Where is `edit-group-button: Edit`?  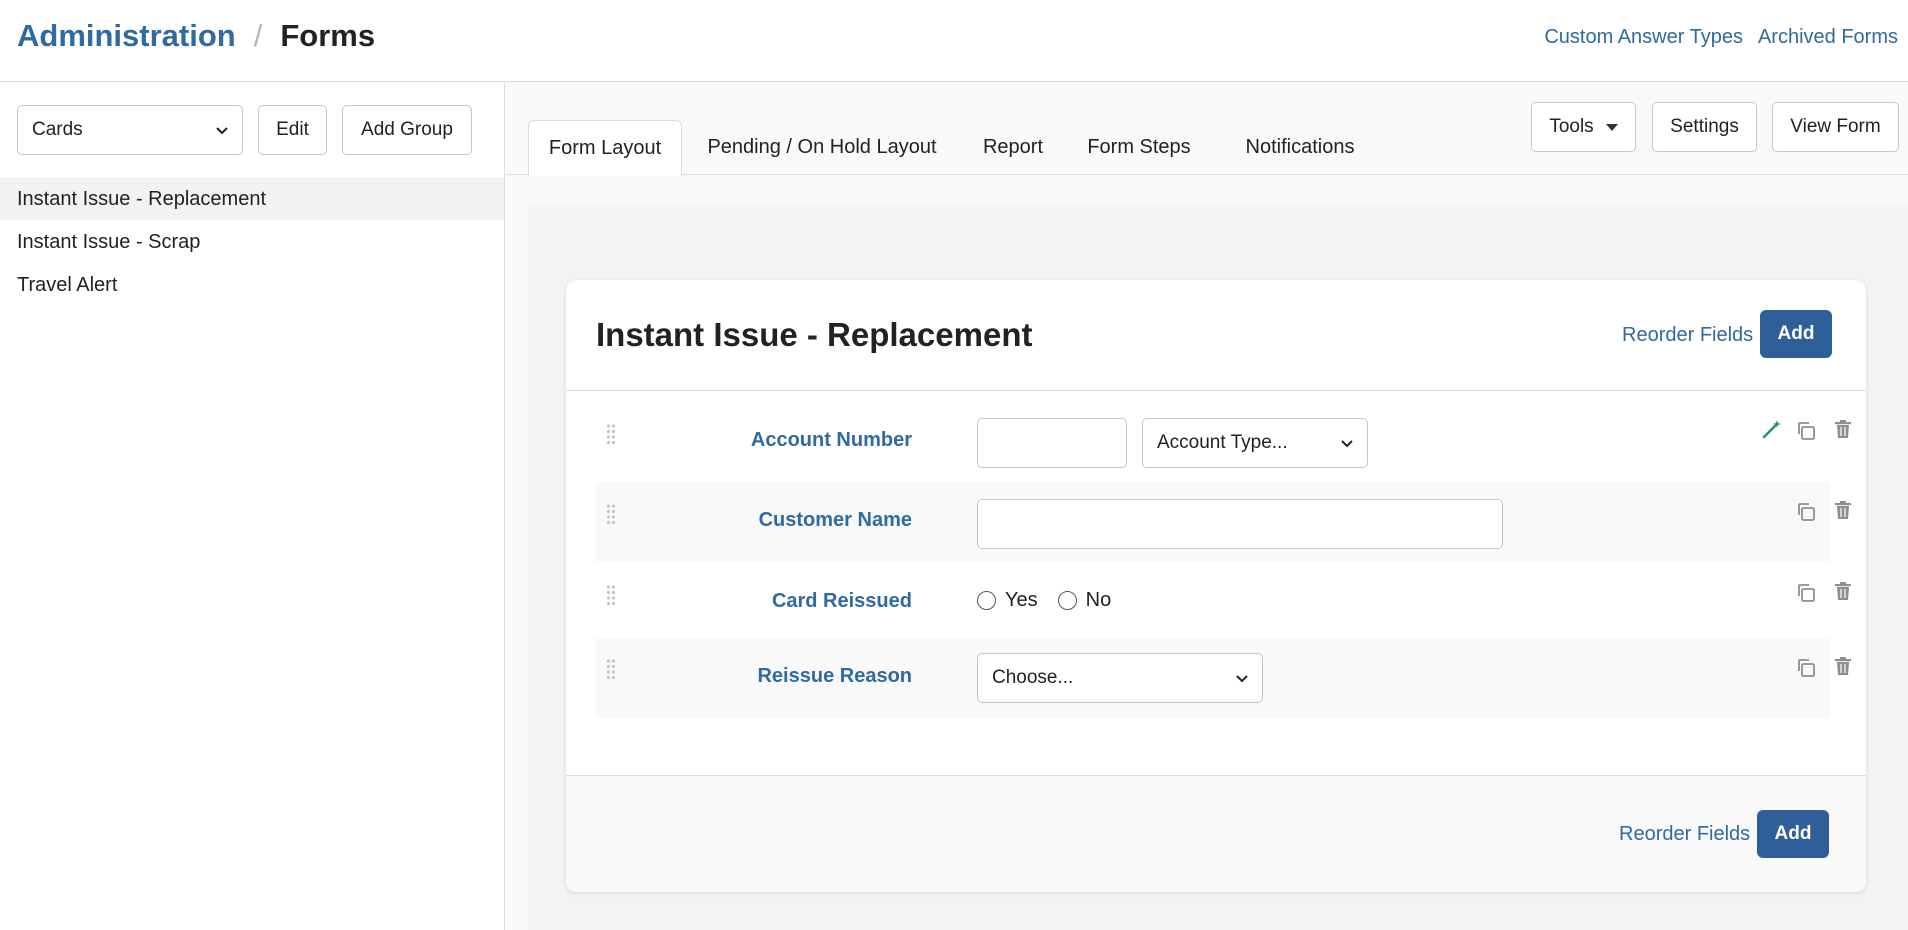
edit-group-button: Edit is located at coordinates (292, 130).